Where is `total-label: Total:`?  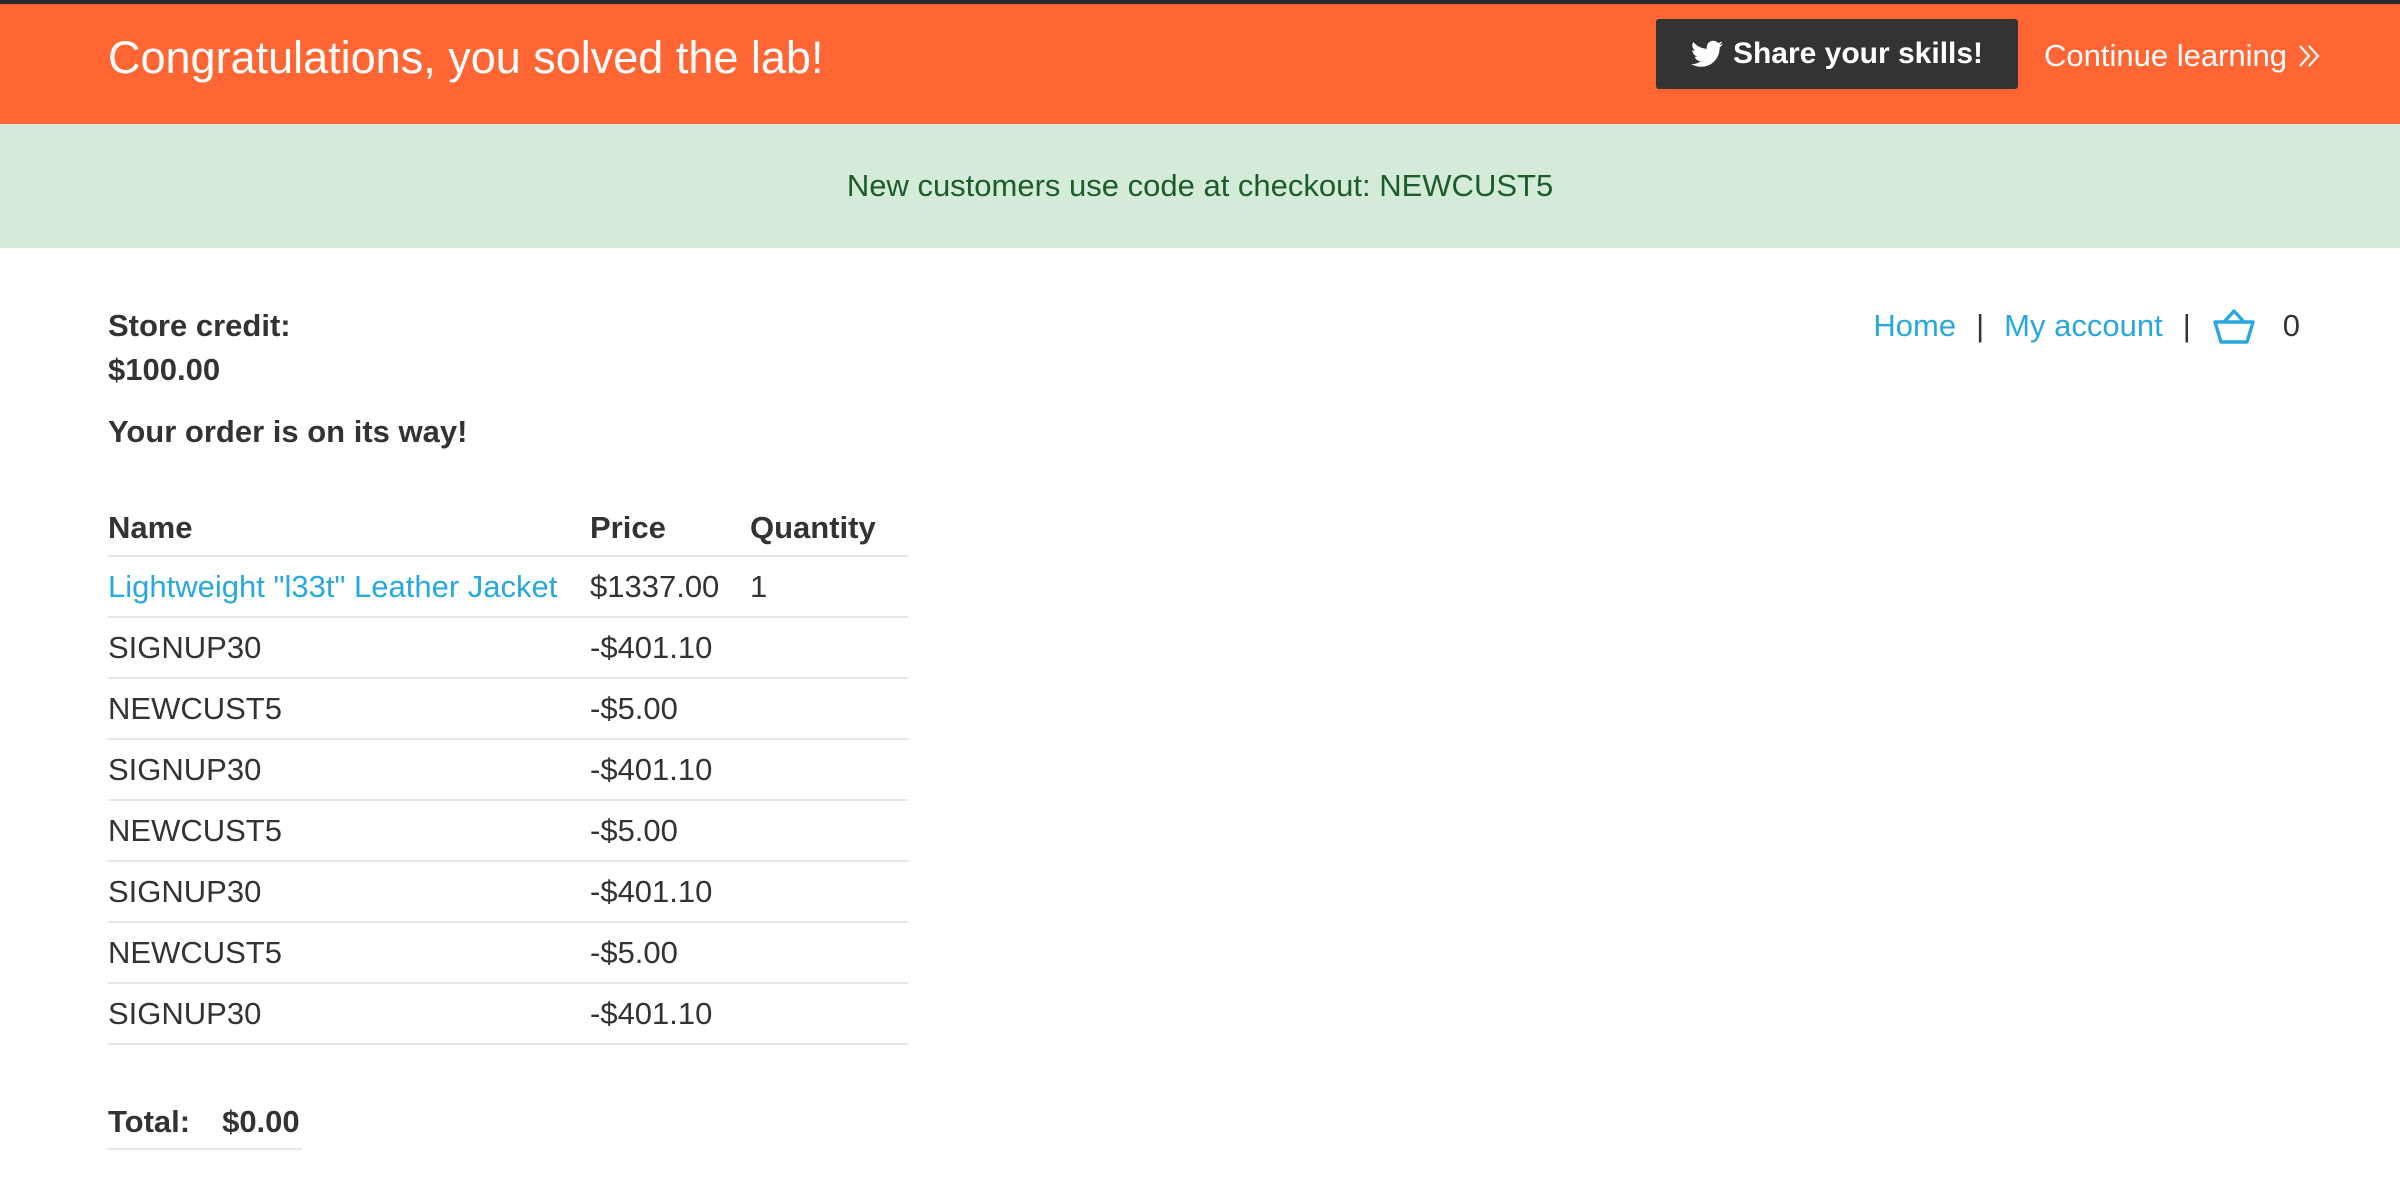
total-label: Total: is located at coordinates (149, 1121).